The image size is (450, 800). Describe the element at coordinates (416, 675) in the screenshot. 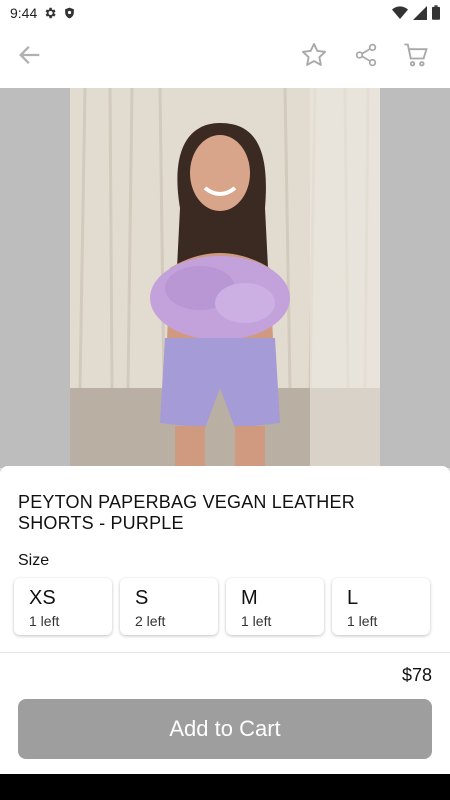

I see `product-price: $78` at that location.